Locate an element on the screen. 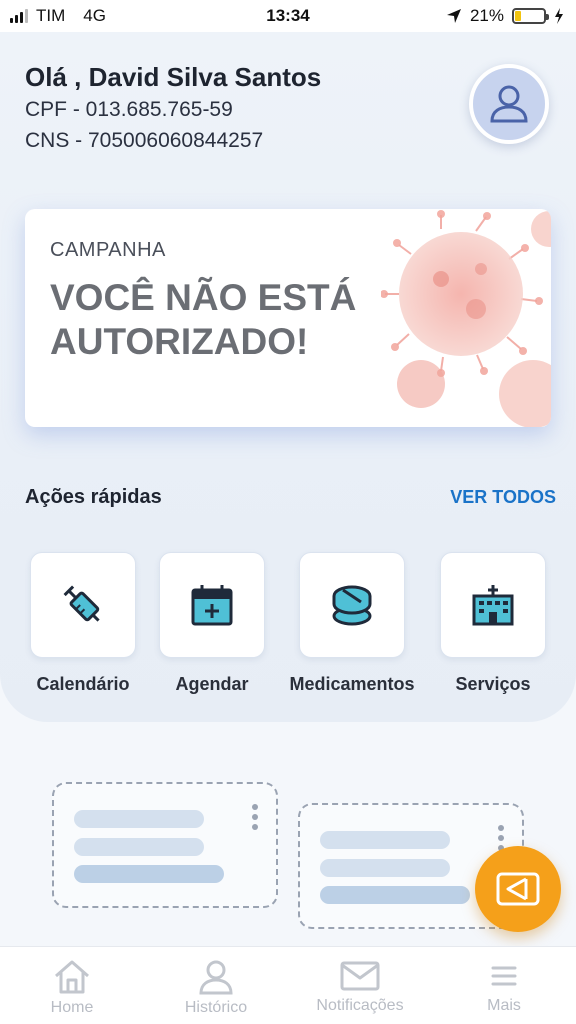 Image resolution: width=576 pixels, height=1024 pixels. calendar-plus-icon is located at coordinates (212, 605).